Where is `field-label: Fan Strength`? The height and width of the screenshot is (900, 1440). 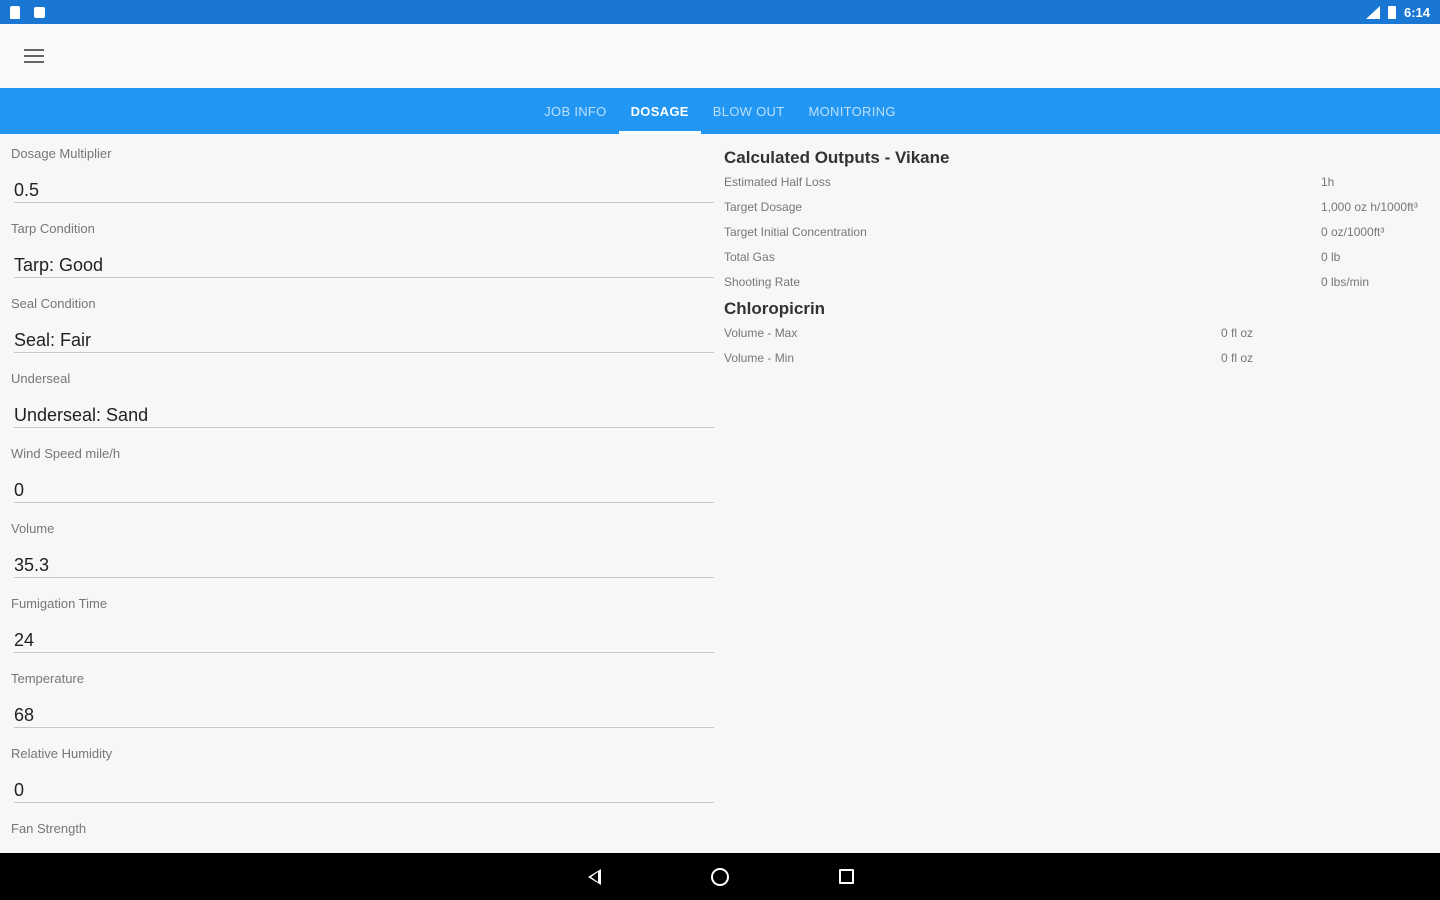 field-label: Fan Strength is located at coordinates (49, 828).